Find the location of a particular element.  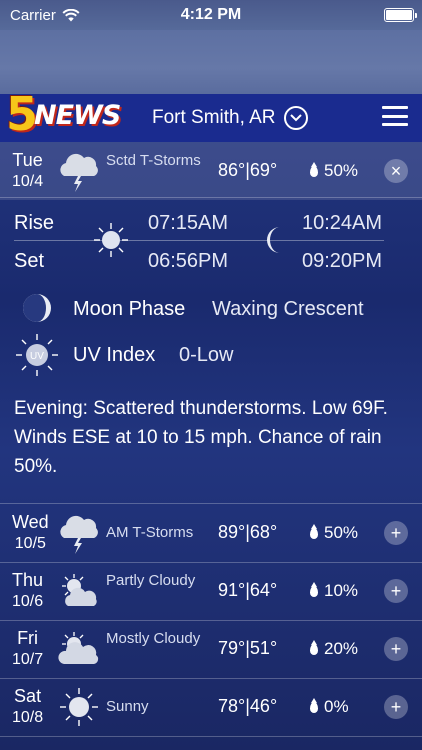

status-bar: Carrier 4:12 PM is located at coordinates (211, 15).